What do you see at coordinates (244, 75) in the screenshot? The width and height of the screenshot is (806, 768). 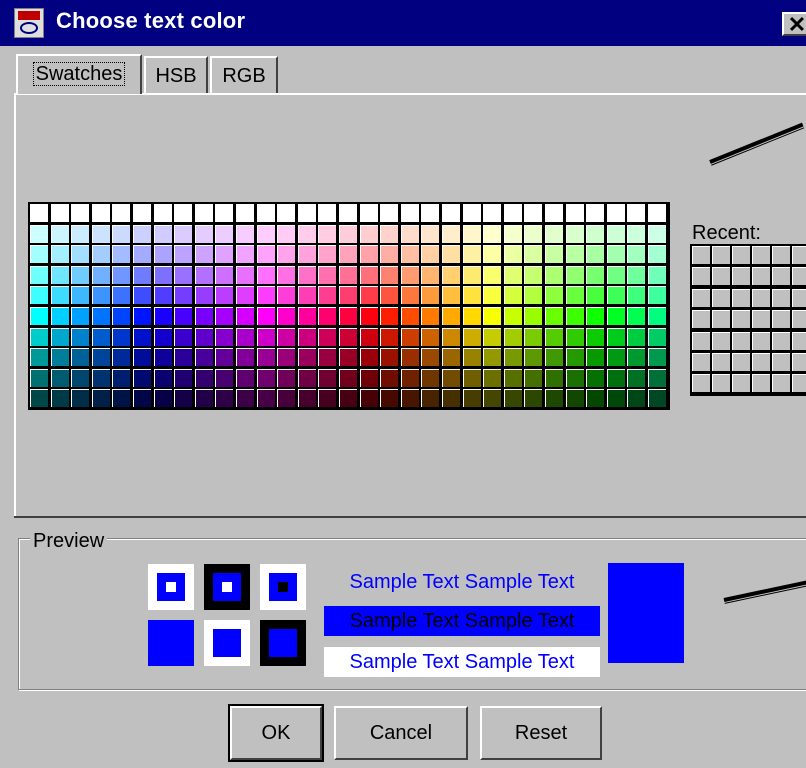 I see `tab-rgb: RGB` at bounding box center [244, 75].